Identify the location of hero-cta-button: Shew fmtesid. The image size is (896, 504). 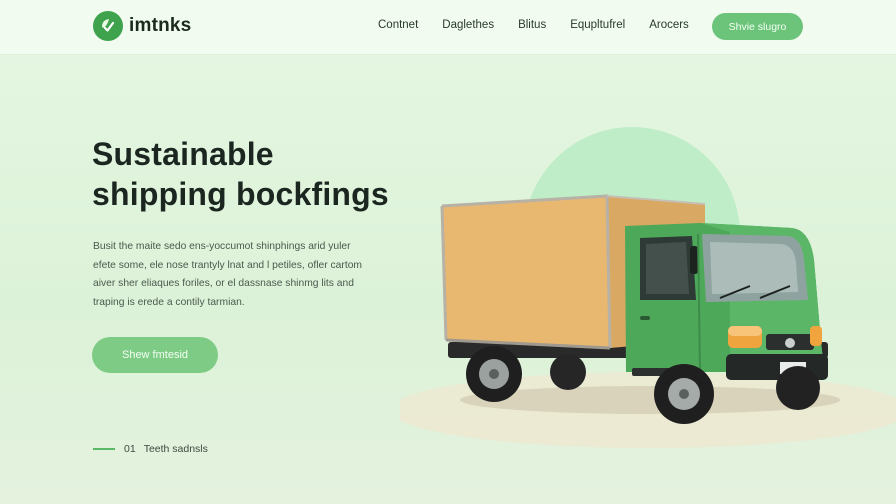
(155, 355).